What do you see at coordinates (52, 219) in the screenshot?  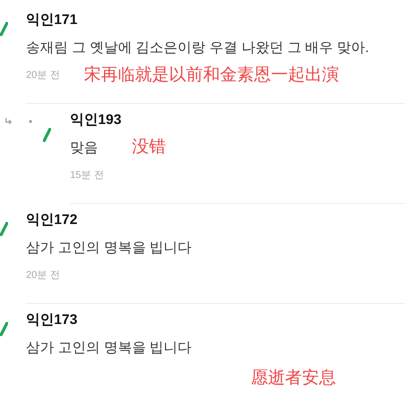 I see `author-name: 익인172` at bounding box center [52, 219].